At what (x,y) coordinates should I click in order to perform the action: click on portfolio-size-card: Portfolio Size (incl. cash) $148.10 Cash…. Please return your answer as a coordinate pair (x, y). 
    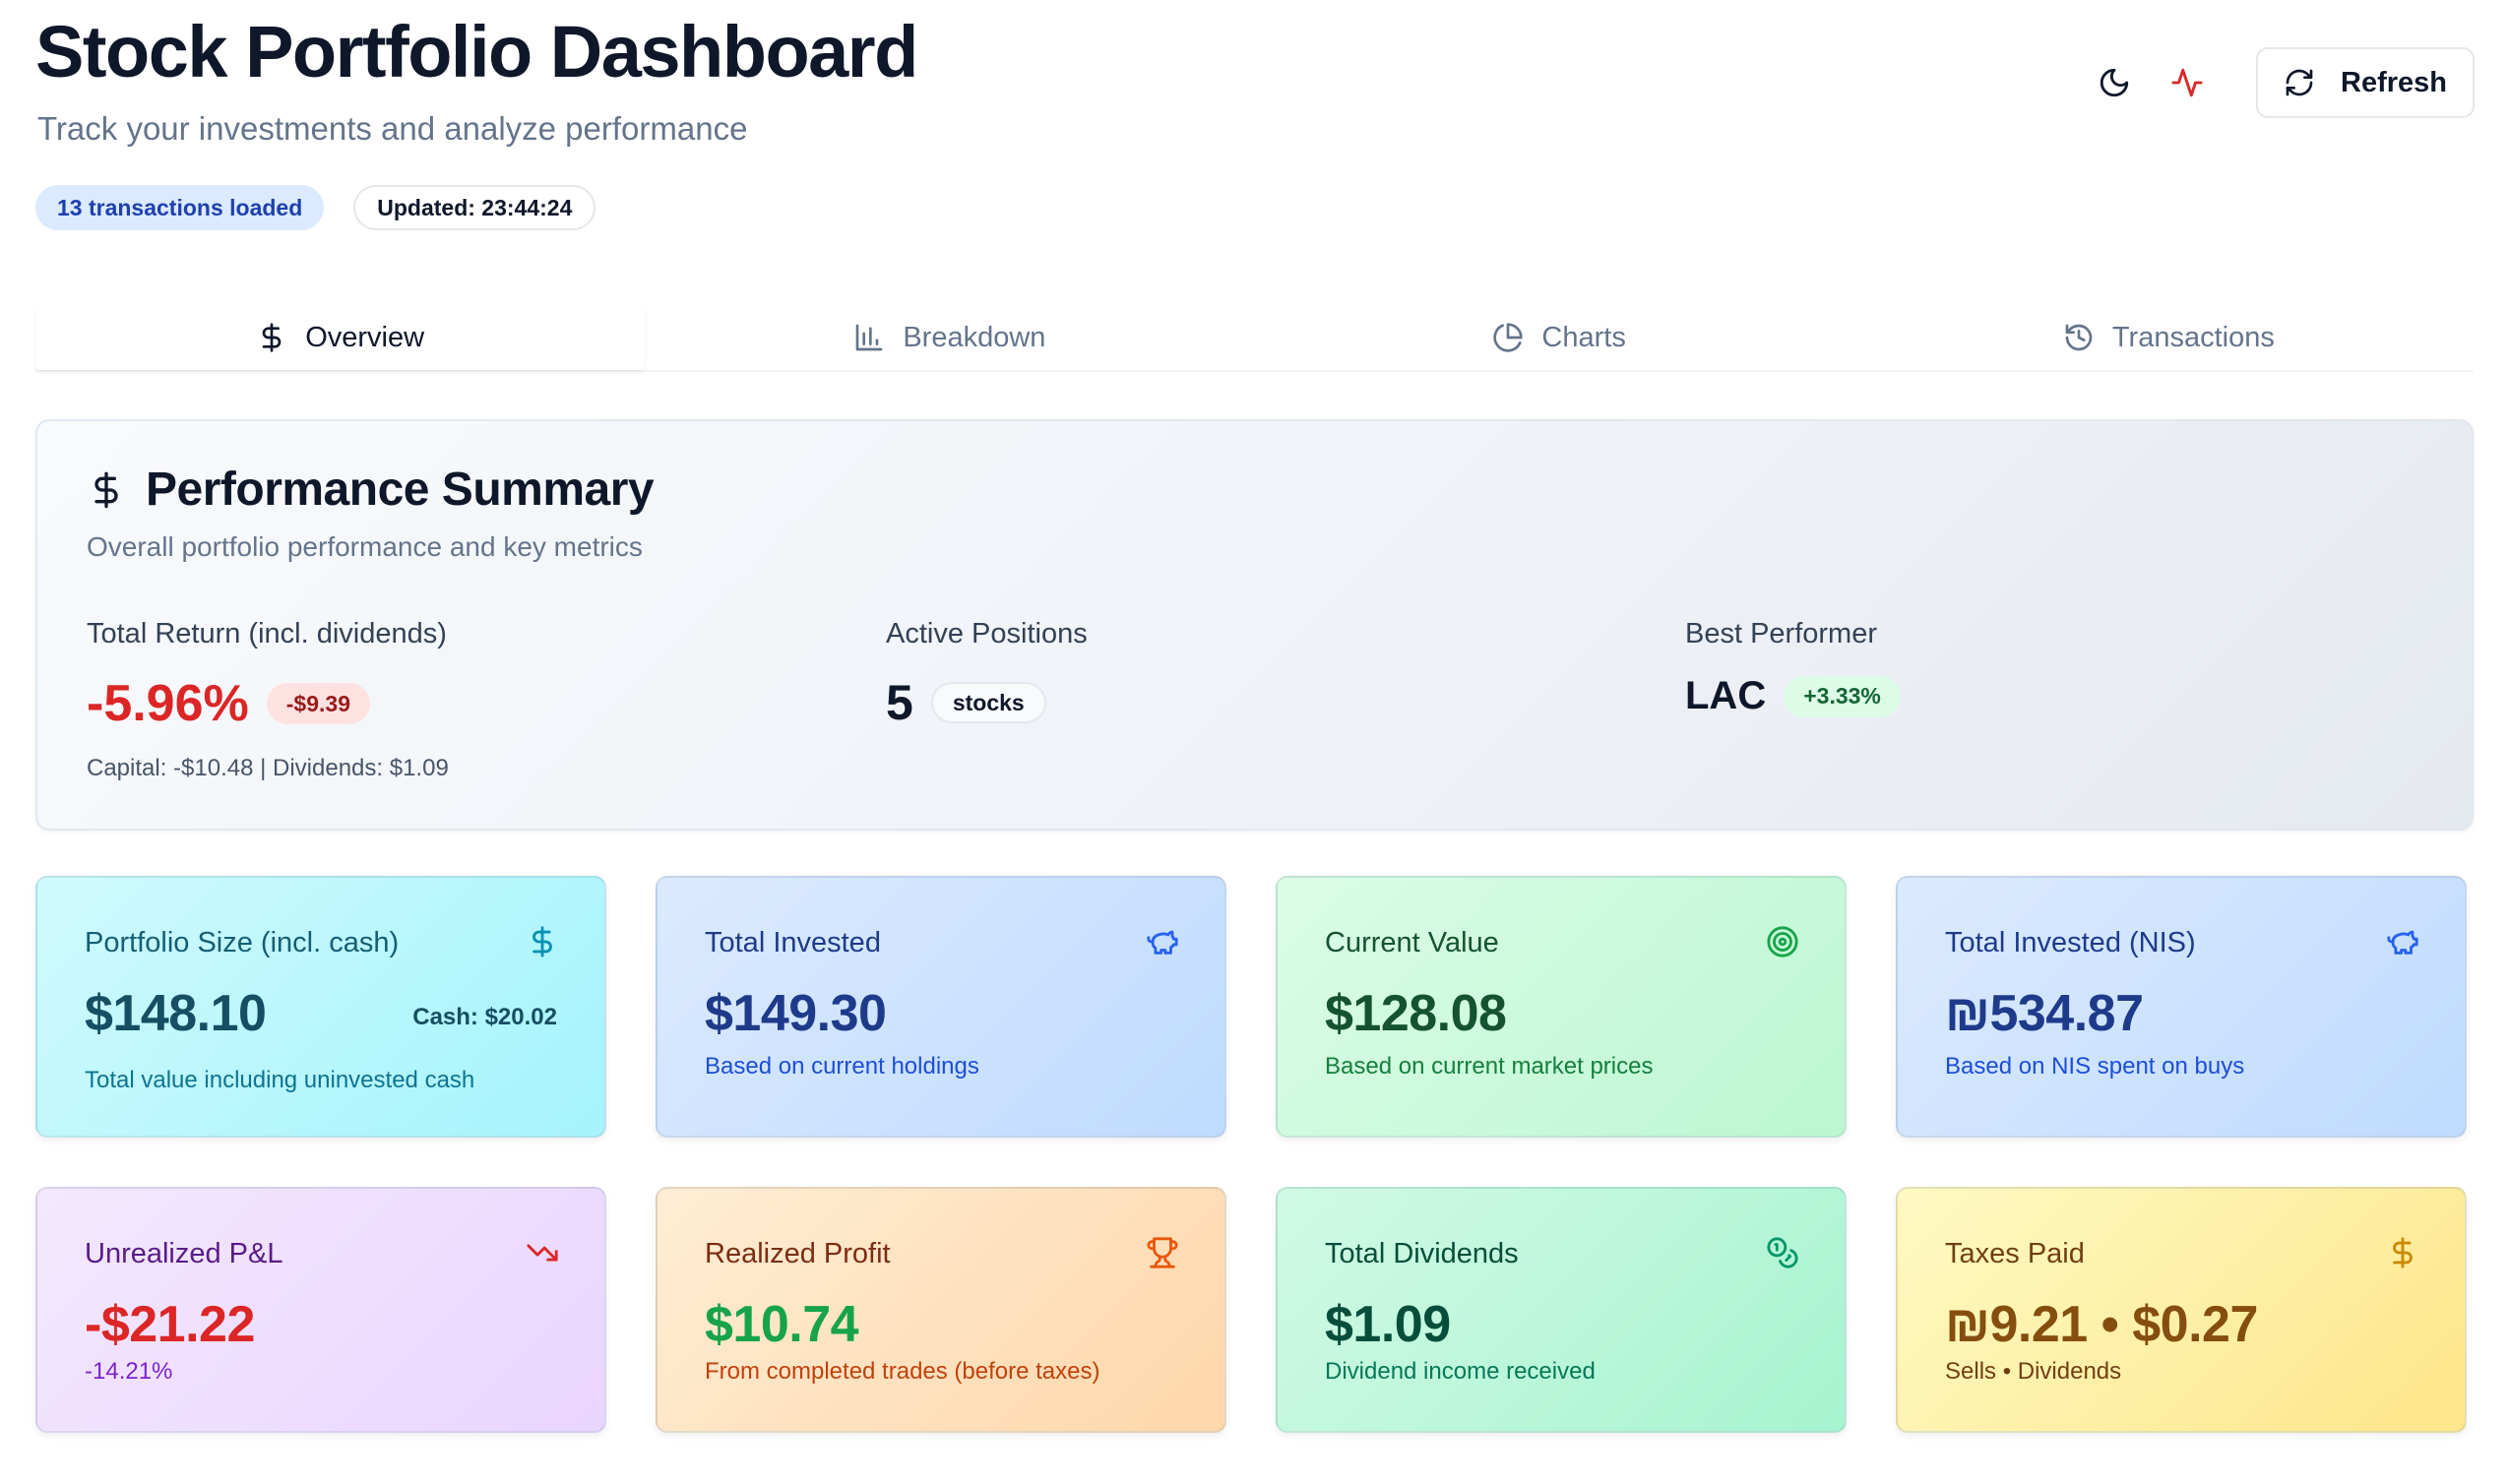
    Looking at the image, I should click on (320, 1007).